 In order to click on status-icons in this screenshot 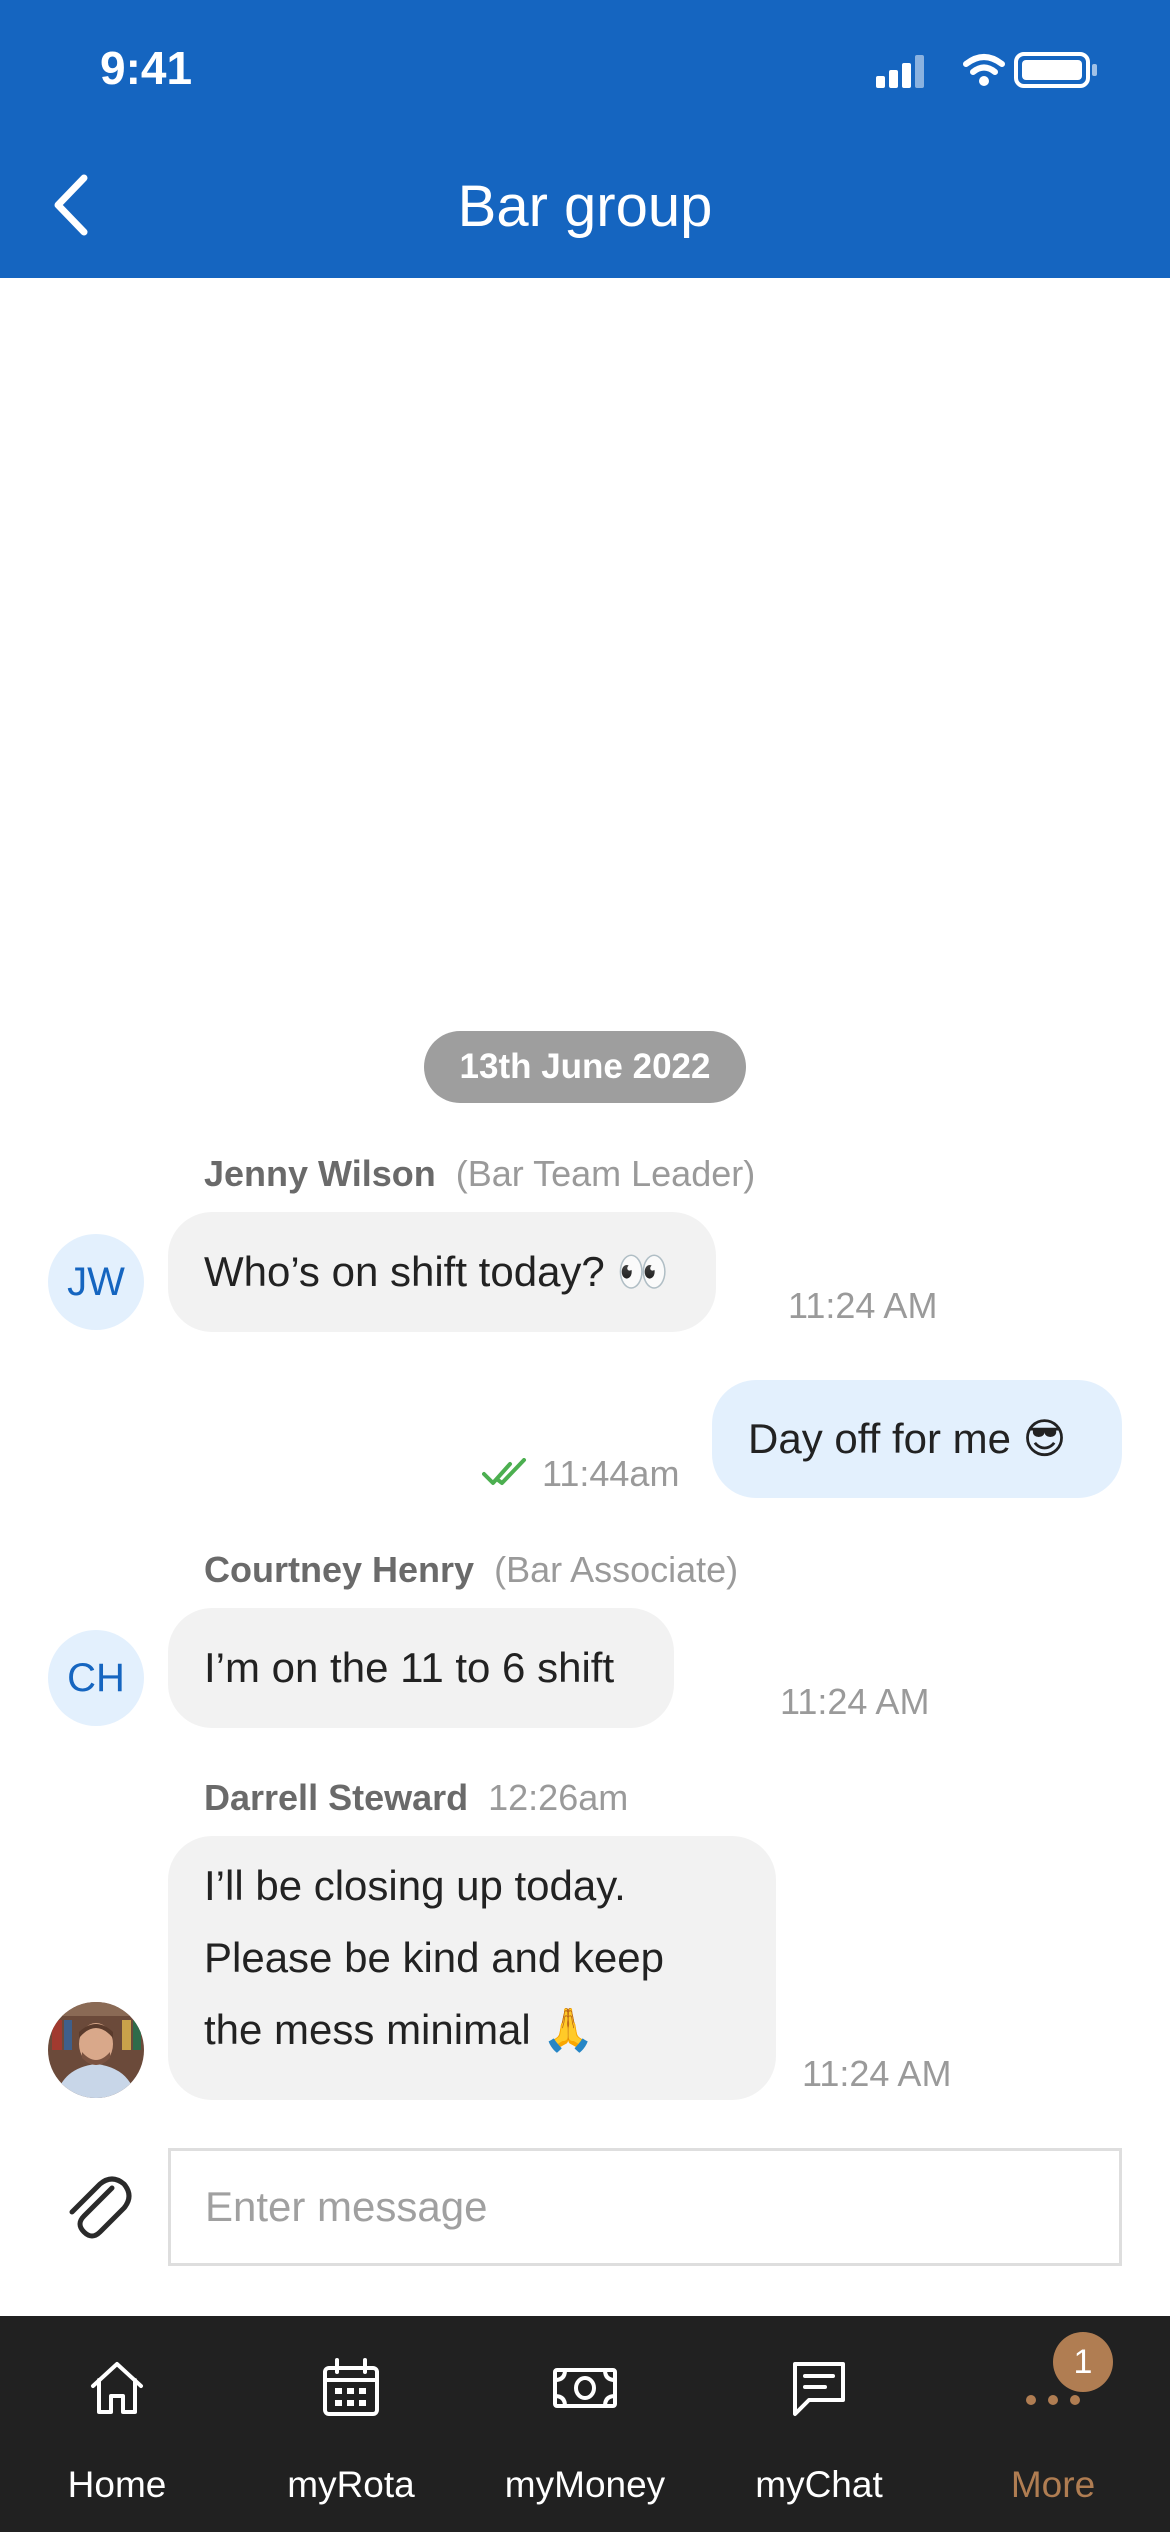, I will do `click(1001, 70)`.